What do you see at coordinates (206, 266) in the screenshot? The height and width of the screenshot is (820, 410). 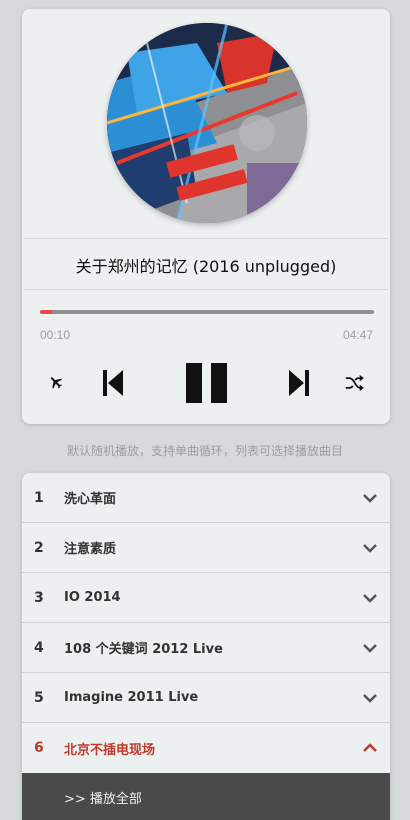 I see `song-title: 关于郑州的记忆 (2016 unplugged)` at bounding box center [206, 266].